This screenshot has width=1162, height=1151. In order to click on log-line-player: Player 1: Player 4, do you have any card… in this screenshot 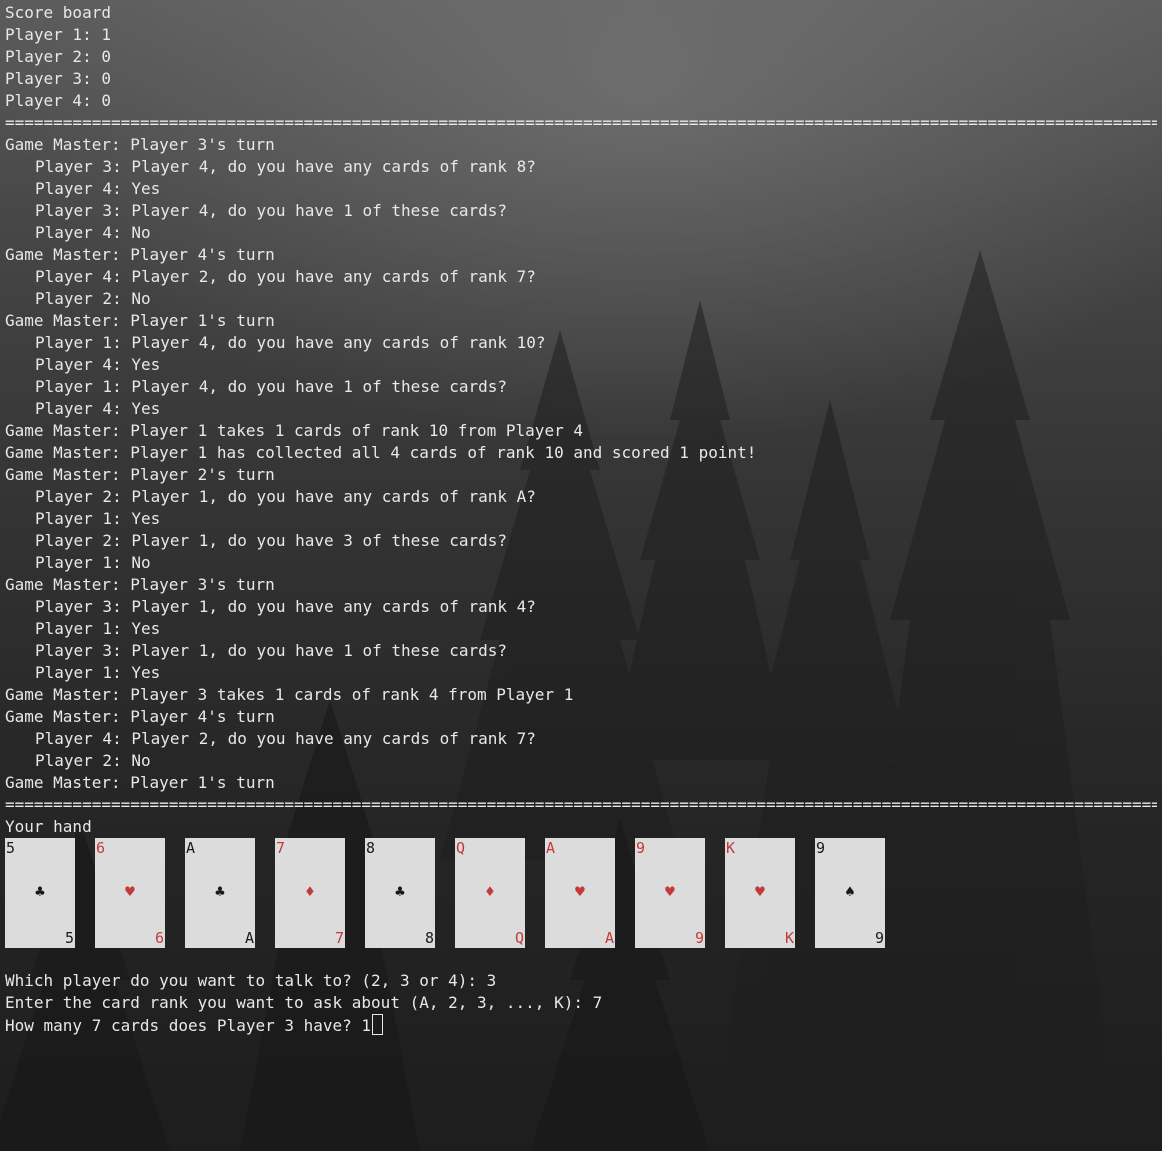, I will do `click(290, 342)`.